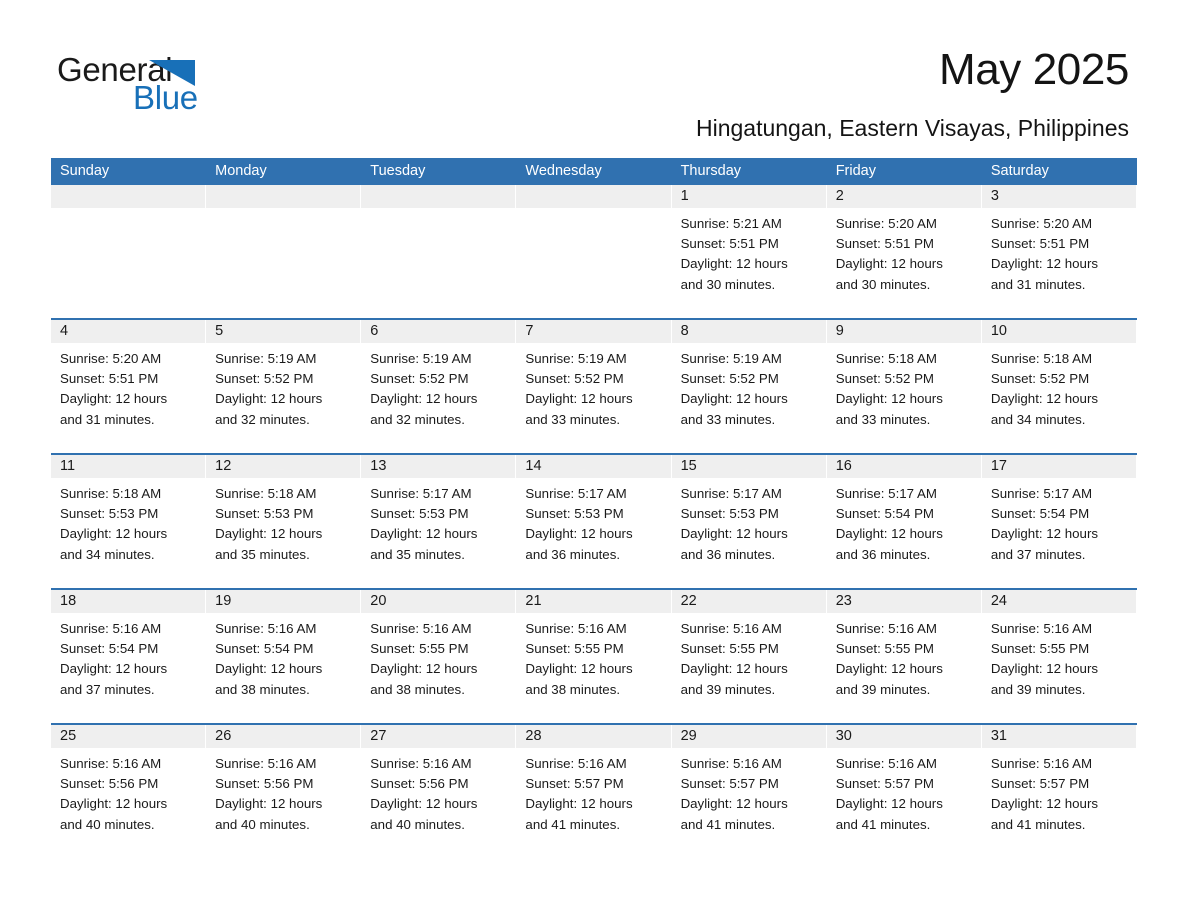 The height and width of the screenshot is (918, 1188). Describe the element at coordinates (223, 736) in the screenshot. I see `day-number: 26` at that location.